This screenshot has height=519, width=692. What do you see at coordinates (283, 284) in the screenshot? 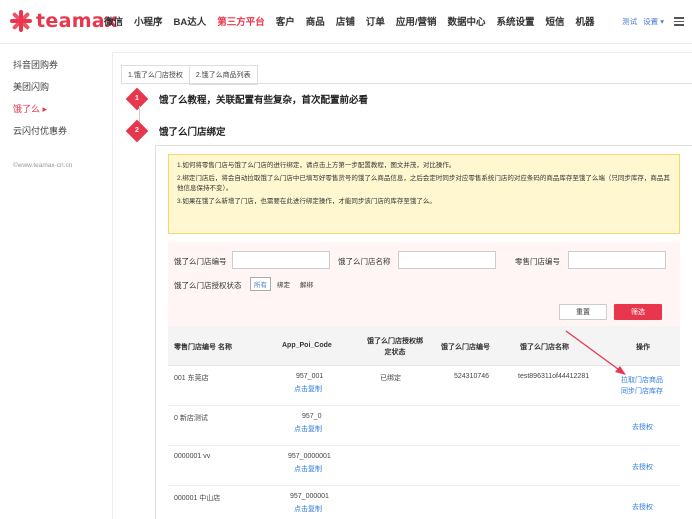
I see `status-option-bound: 绑定` at bounding box center [283, 284].